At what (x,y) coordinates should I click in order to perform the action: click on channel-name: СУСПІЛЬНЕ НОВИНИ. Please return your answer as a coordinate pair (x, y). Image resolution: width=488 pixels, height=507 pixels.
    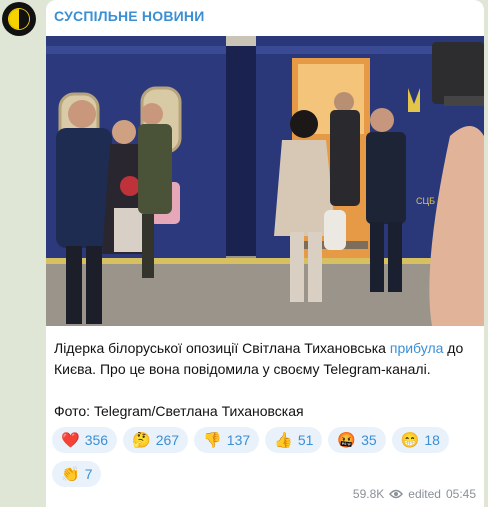
    Looking at the image, I should click on (129, 16).